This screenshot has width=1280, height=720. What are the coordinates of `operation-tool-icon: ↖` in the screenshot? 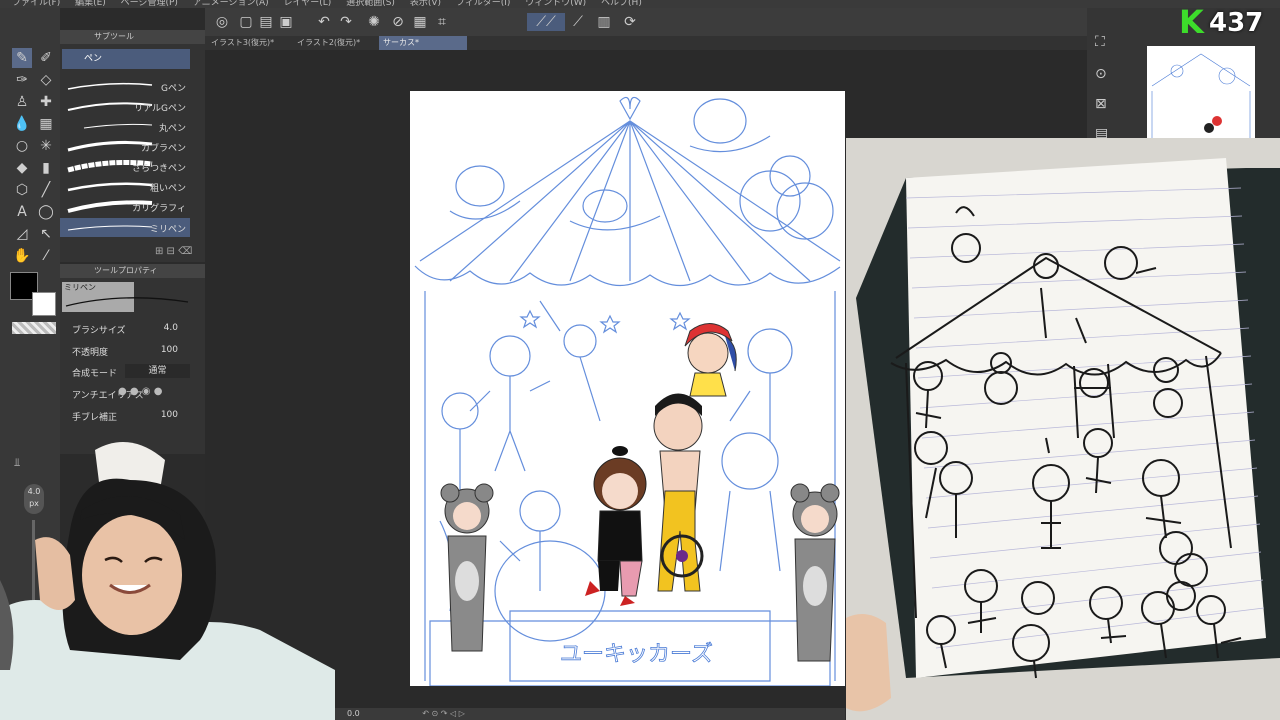 It's located at (46, 234).